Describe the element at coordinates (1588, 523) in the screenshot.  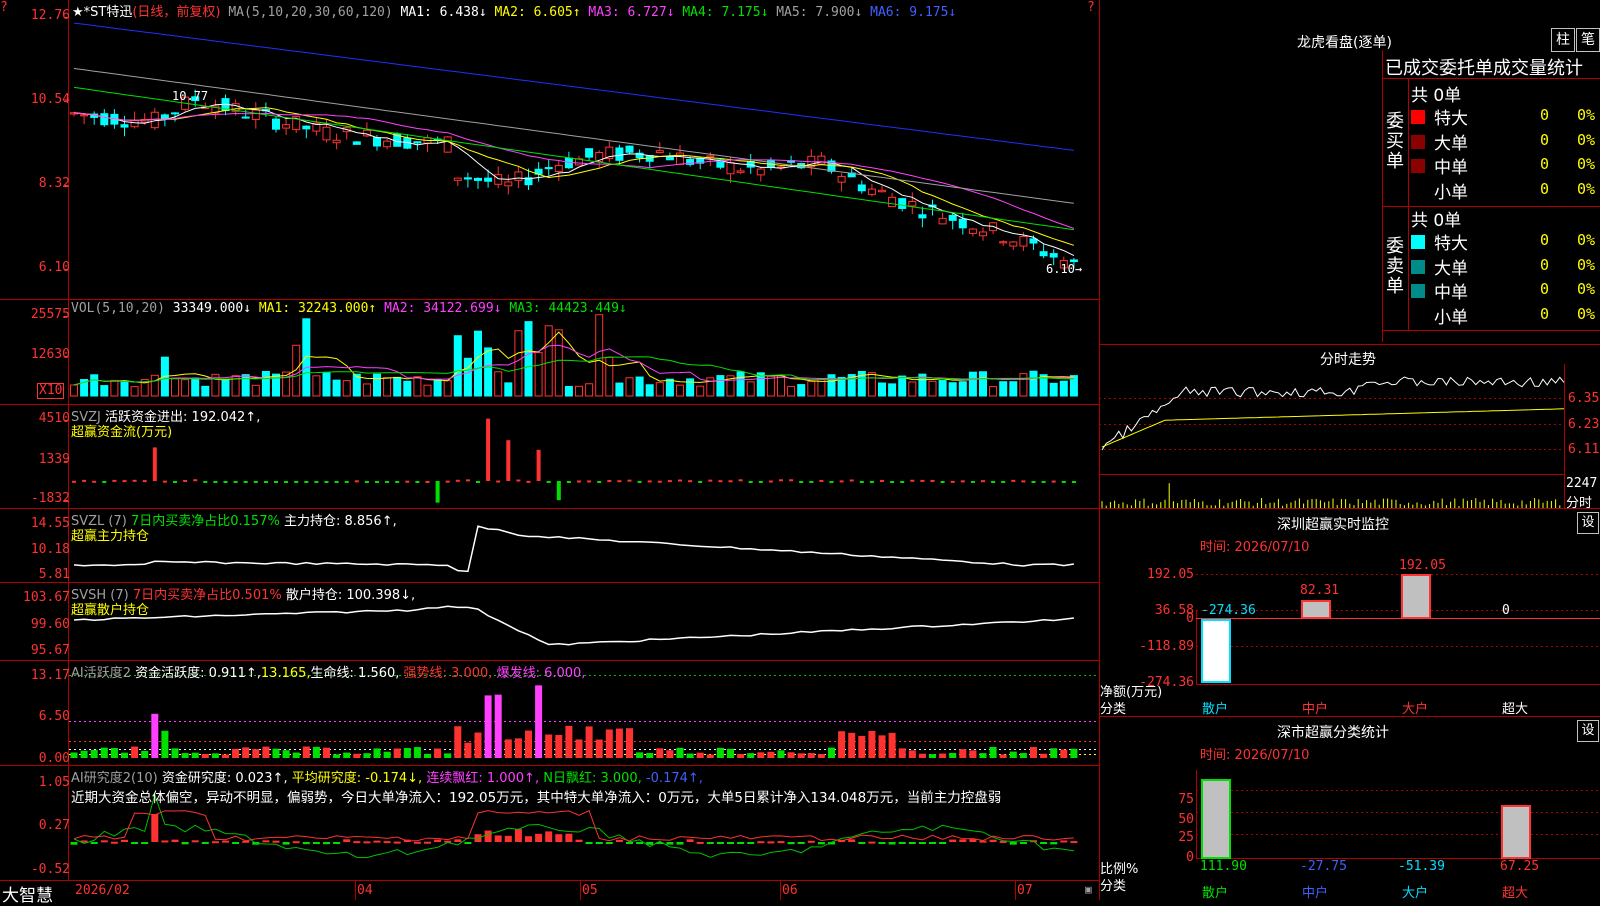
I see `sz-settings-button: 设` at that location.